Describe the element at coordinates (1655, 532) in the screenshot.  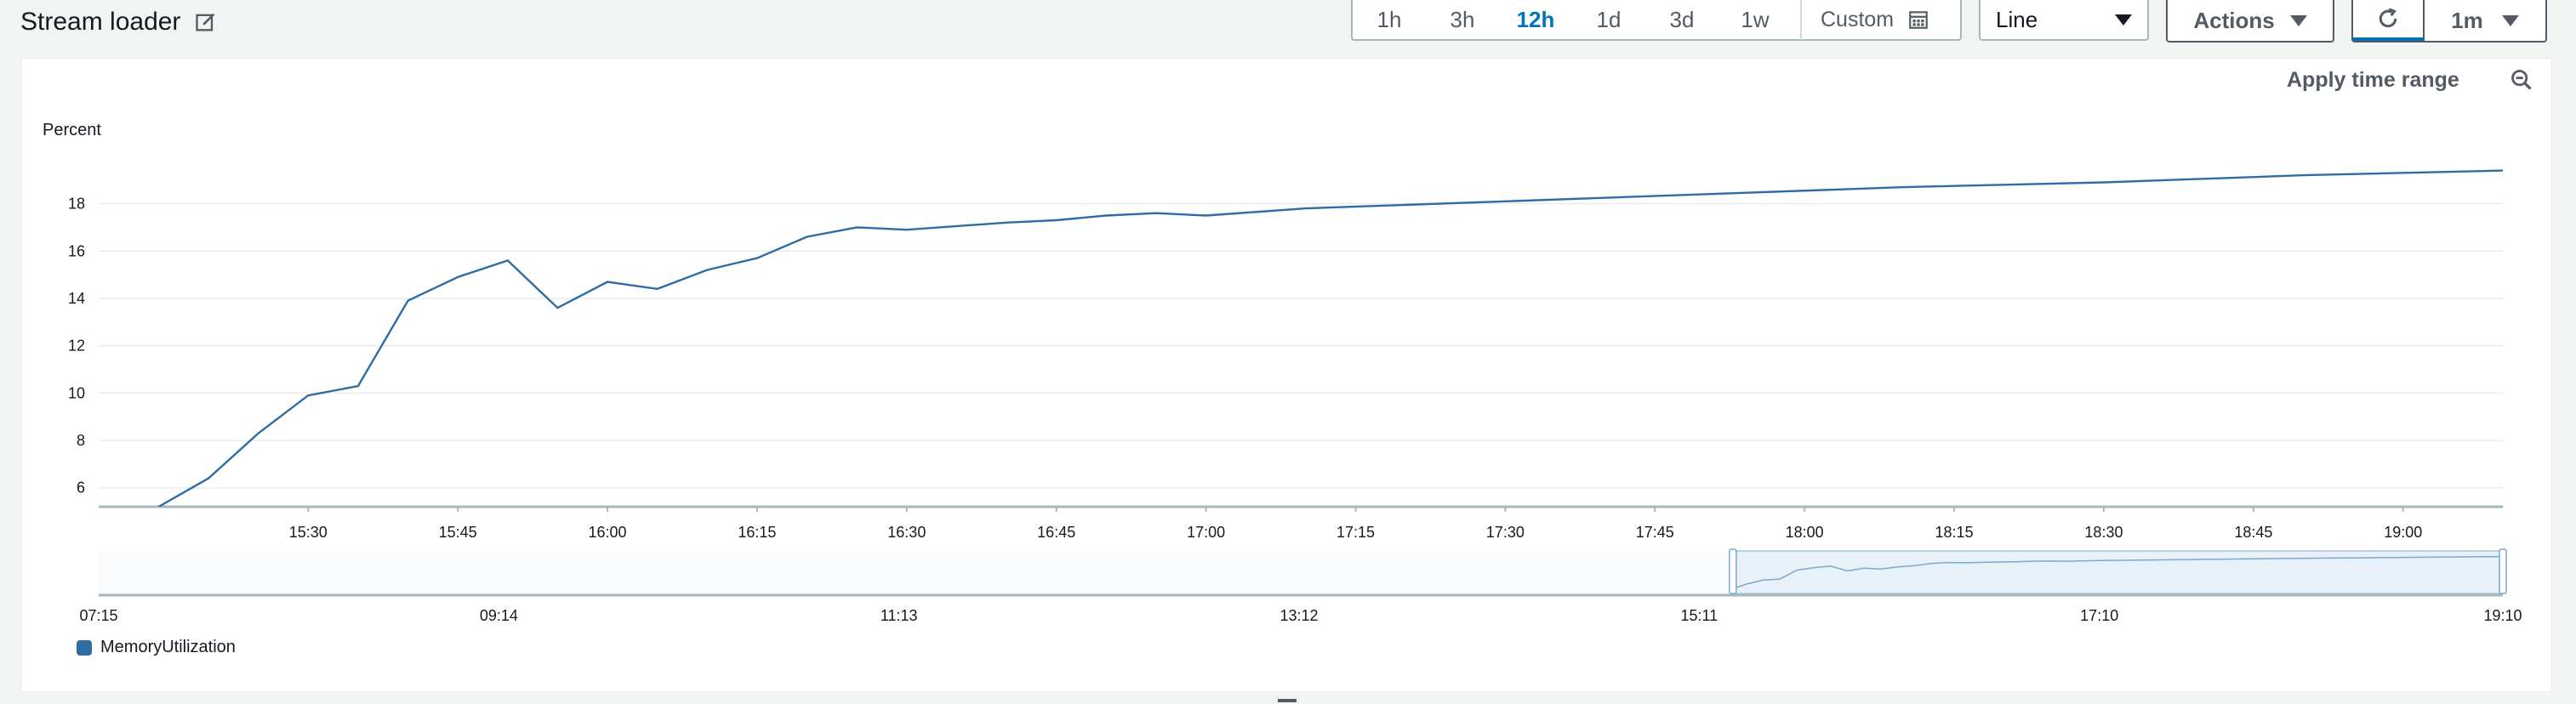
I see `x-tick-label: 17:45` at that location.